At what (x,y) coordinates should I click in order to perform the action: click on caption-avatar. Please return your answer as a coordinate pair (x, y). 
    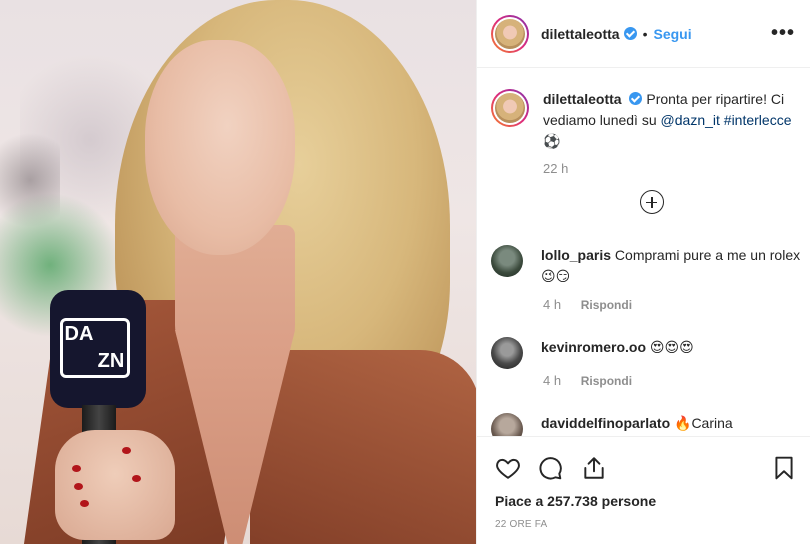
    Looking at the image, I should click on (510, 108).